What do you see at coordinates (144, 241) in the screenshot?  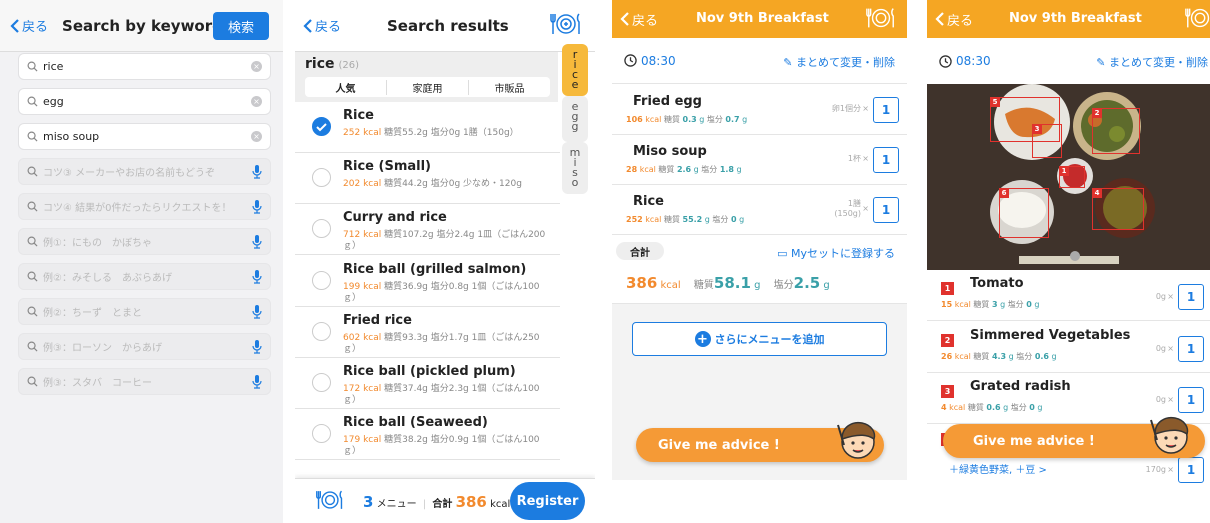 I see `search-input: 例①：にもの かぼちゃ` at bounding box center [144, 241].